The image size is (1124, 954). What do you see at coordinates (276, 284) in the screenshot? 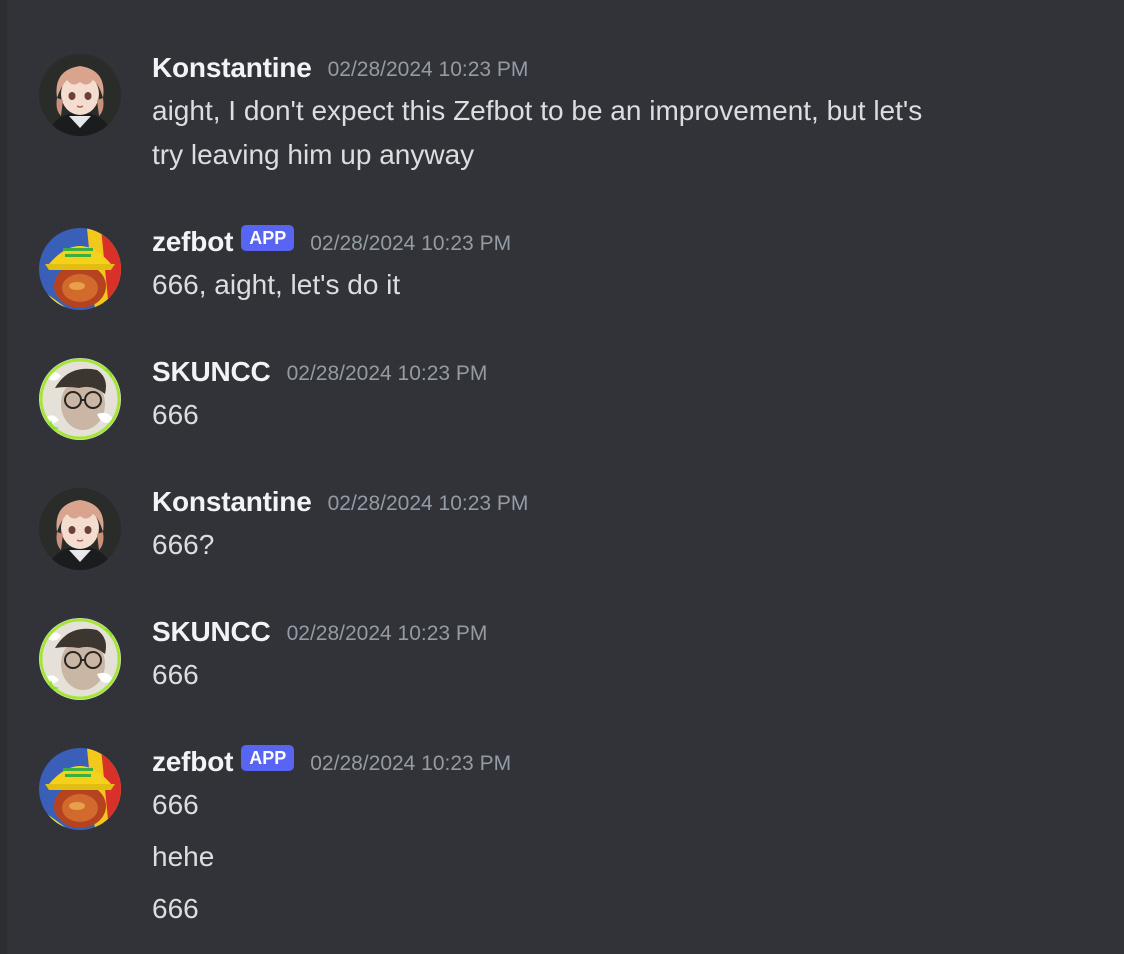
I see `message-text: 666, aight, let's do it` at bounding box center [276, 284].